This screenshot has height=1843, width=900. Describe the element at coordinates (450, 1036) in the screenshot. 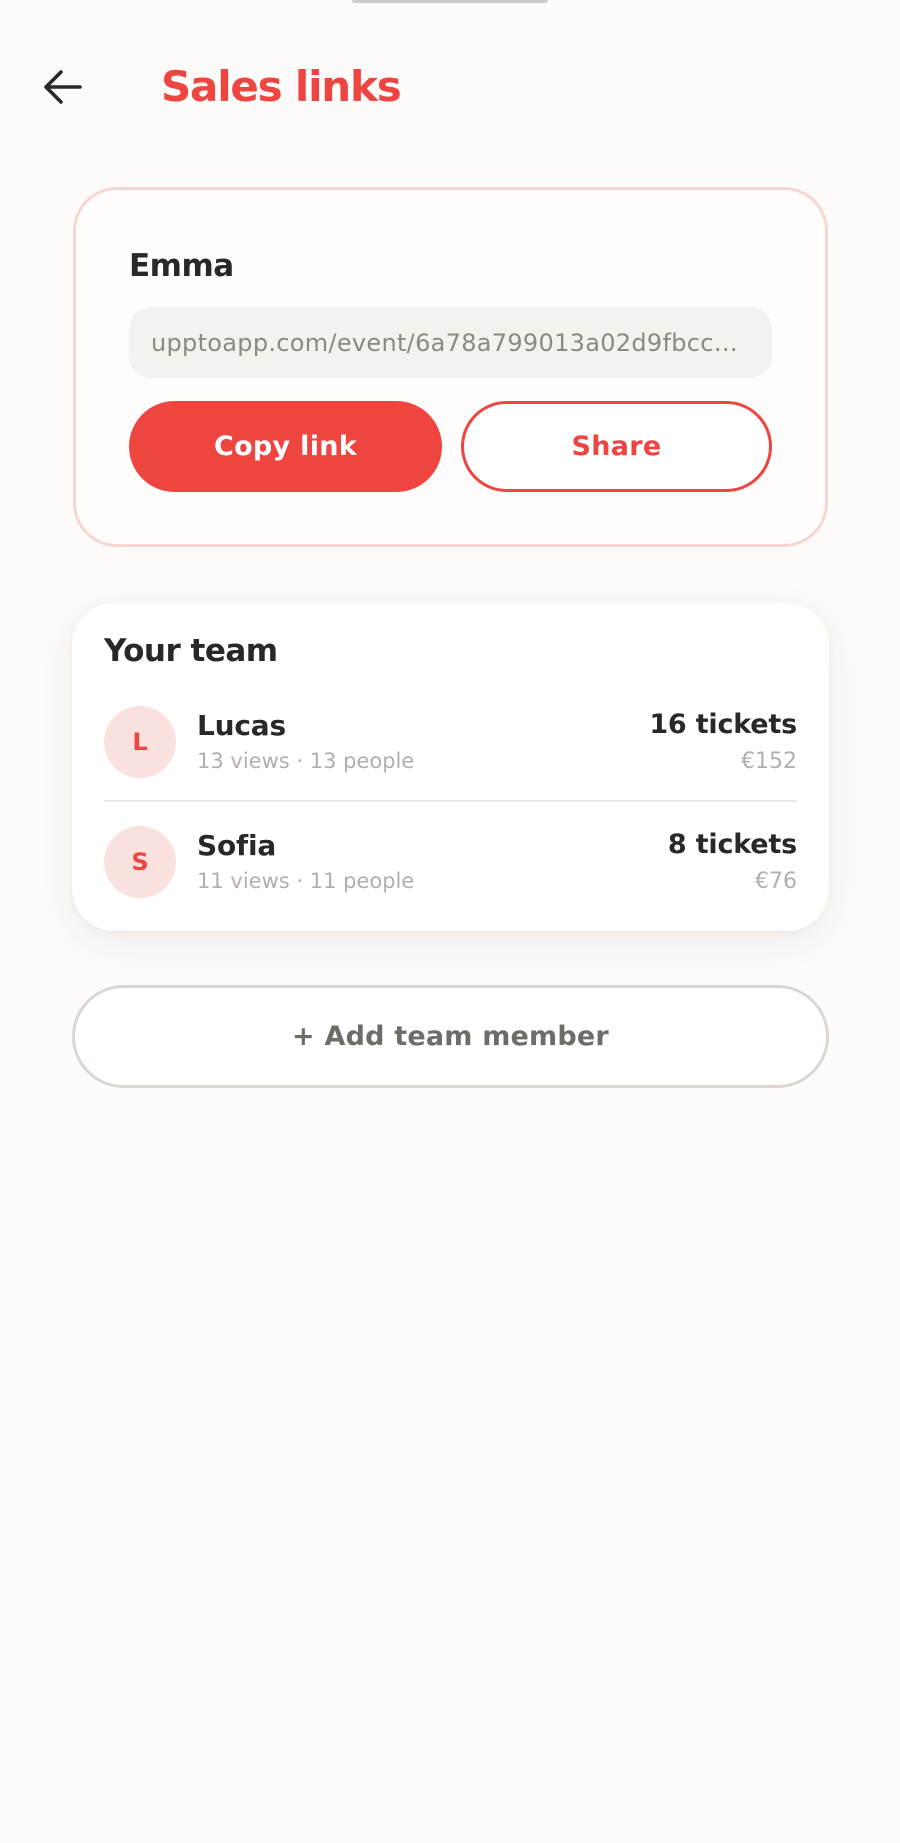

I see `add-team-member-button: + Add team member` at that location.